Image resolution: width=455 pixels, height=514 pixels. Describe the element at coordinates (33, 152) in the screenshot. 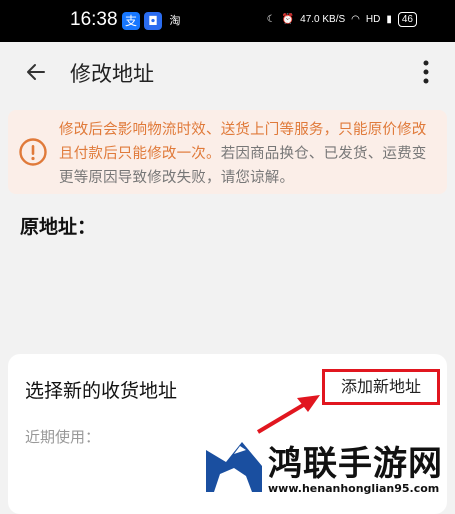

I see `info-icon` at that location.